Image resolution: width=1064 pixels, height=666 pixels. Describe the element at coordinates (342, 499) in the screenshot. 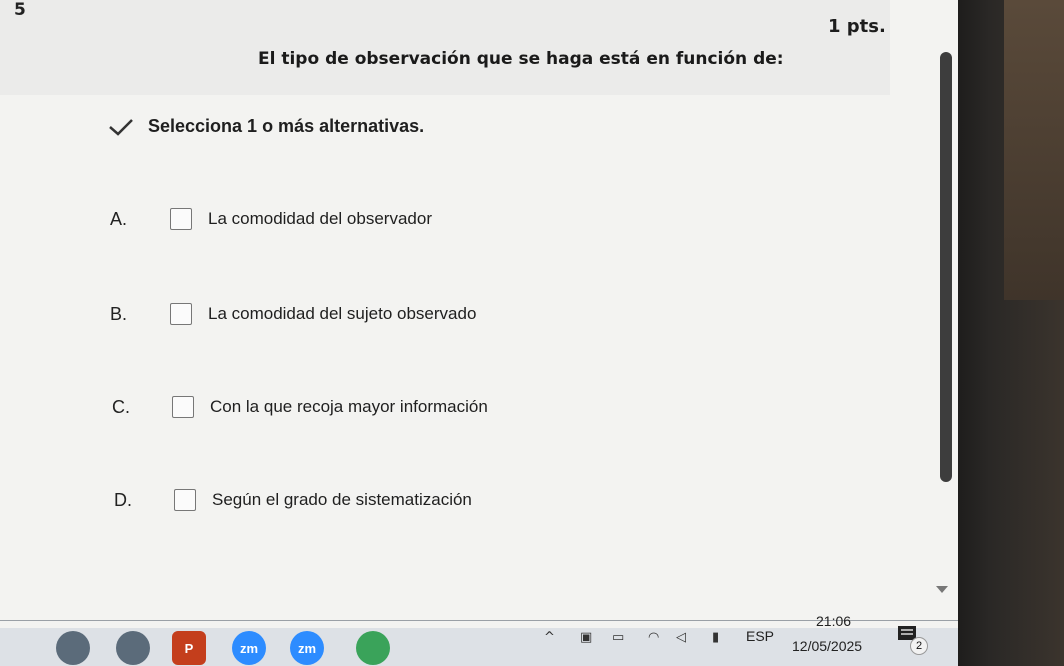

I see `option-text: Según el grado de sistematización` at that location.